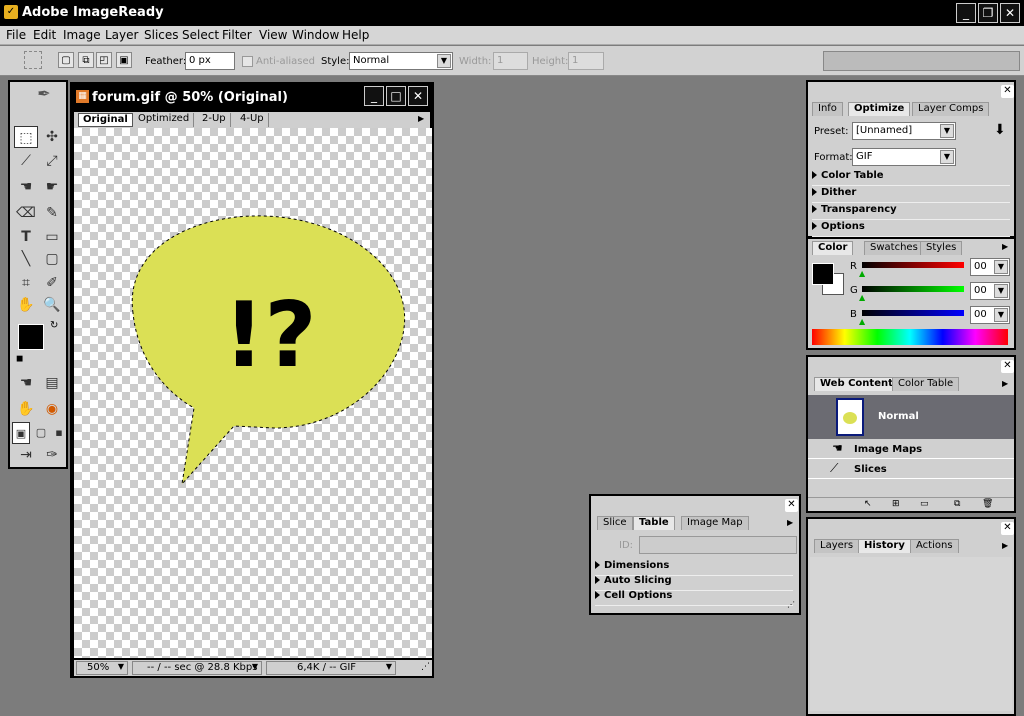 The width and height of the screenshot is (1024, 716). Describe the element at coordinates (26, 305) in the screenshot. I see `hand-tool-icon: ✋` at that location.